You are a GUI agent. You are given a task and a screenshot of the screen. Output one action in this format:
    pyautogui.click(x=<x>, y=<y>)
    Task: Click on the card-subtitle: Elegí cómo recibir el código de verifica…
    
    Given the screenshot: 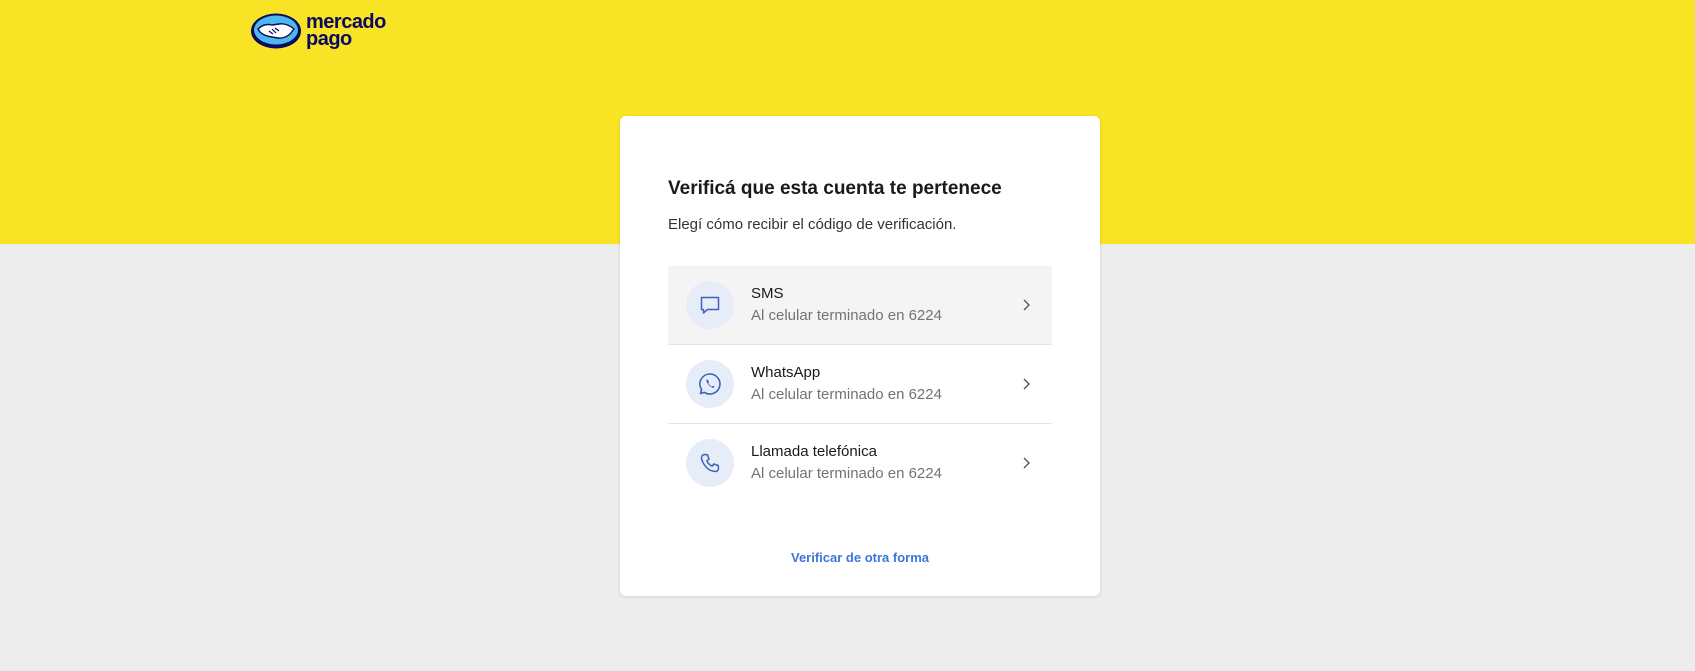 What is the action you would take?
    pyautogui.click(x=812, y=224)
    